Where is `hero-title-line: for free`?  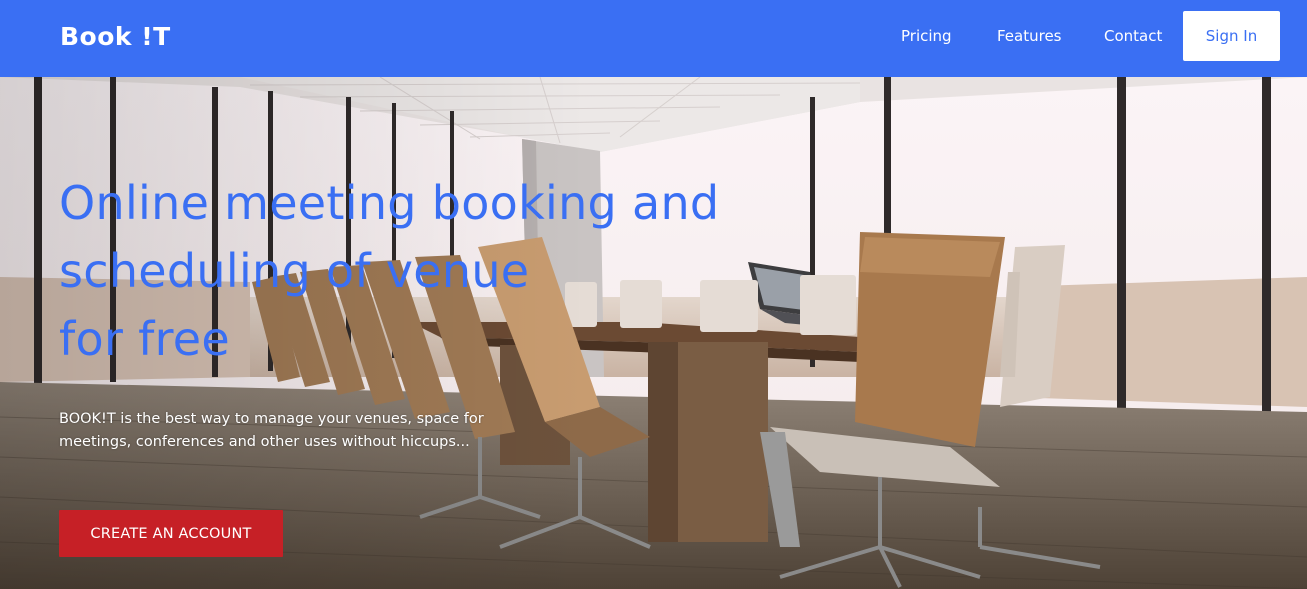 hero-title-line: for free is located at coordinates (144, 339).